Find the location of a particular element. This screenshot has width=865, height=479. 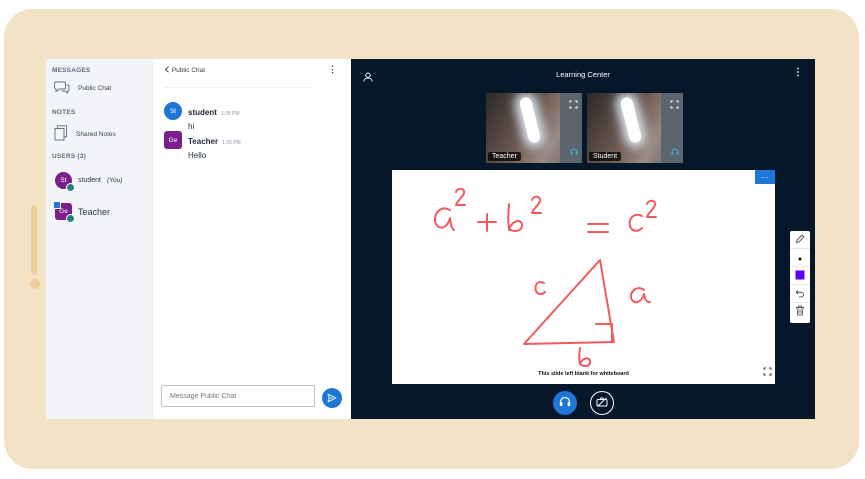

user-name: student is located at coordinates (89, 180).